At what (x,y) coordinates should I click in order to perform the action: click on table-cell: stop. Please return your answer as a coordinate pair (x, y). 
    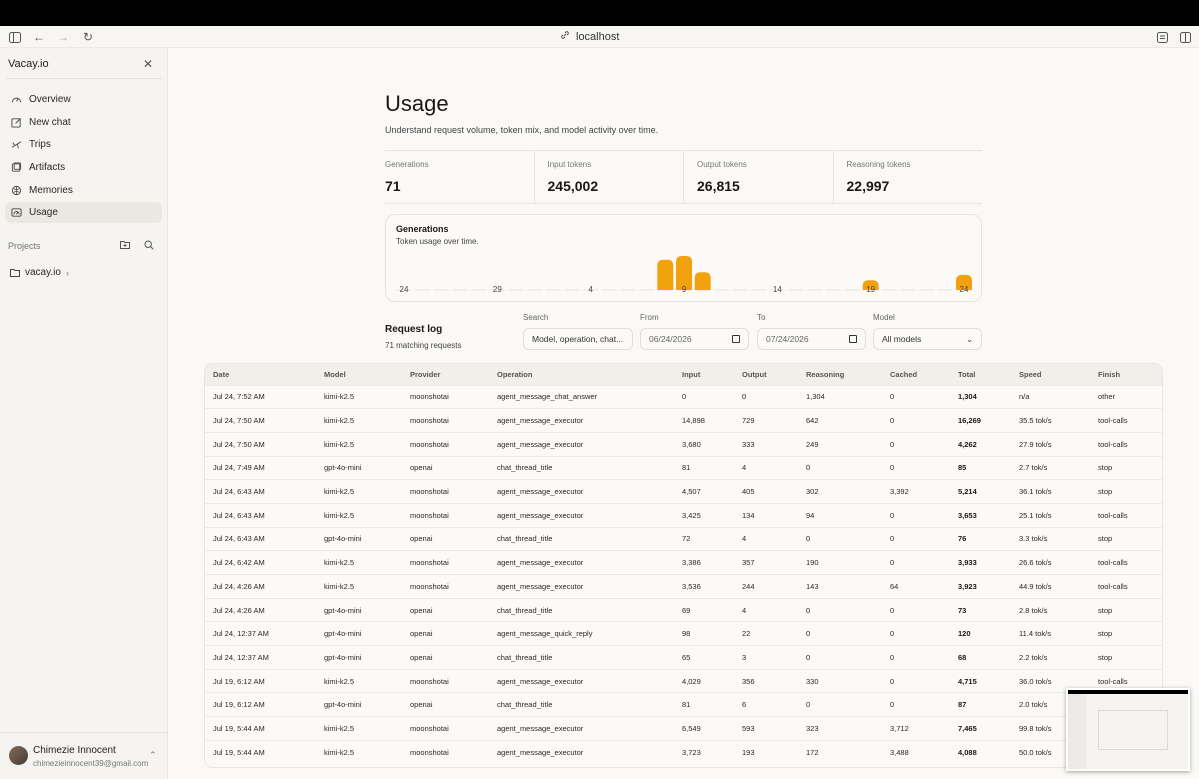
    Looking at the image, I should click on (1126, 467).